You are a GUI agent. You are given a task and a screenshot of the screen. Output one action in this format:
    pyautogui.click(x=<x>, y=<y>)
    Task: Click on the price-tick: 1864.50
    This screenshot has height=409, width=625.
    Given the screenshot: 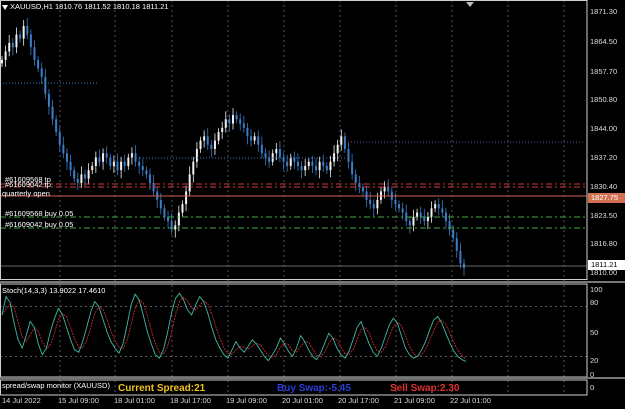 What is the action you would take?
    pyautogui.click(x=604, y=41)
    